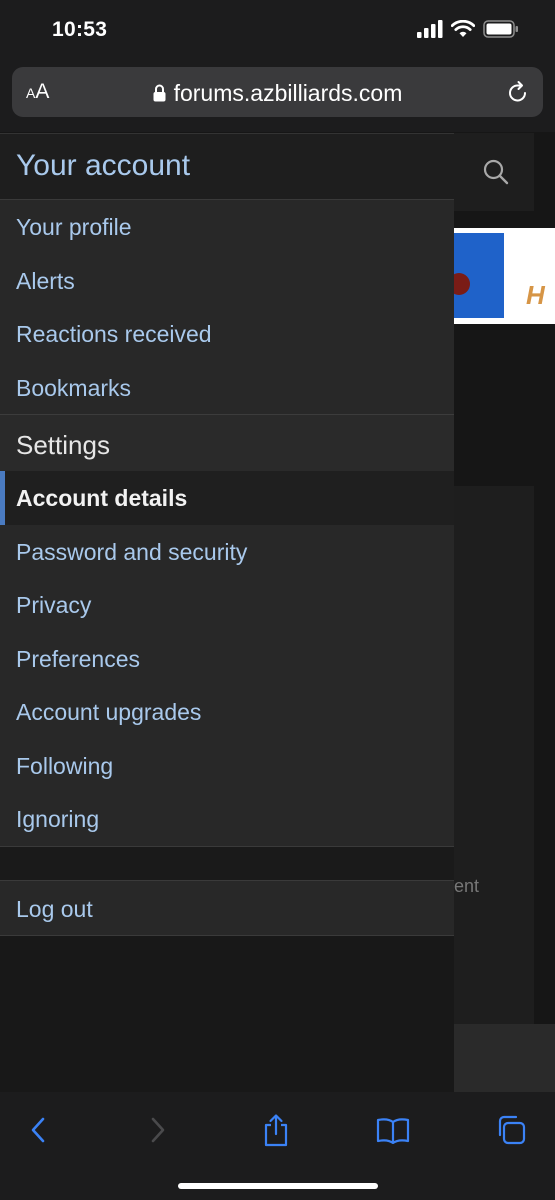  Describe the element at coordinates (393, 1130) in the screenshot. I see `bookmarks-icon` at that location.